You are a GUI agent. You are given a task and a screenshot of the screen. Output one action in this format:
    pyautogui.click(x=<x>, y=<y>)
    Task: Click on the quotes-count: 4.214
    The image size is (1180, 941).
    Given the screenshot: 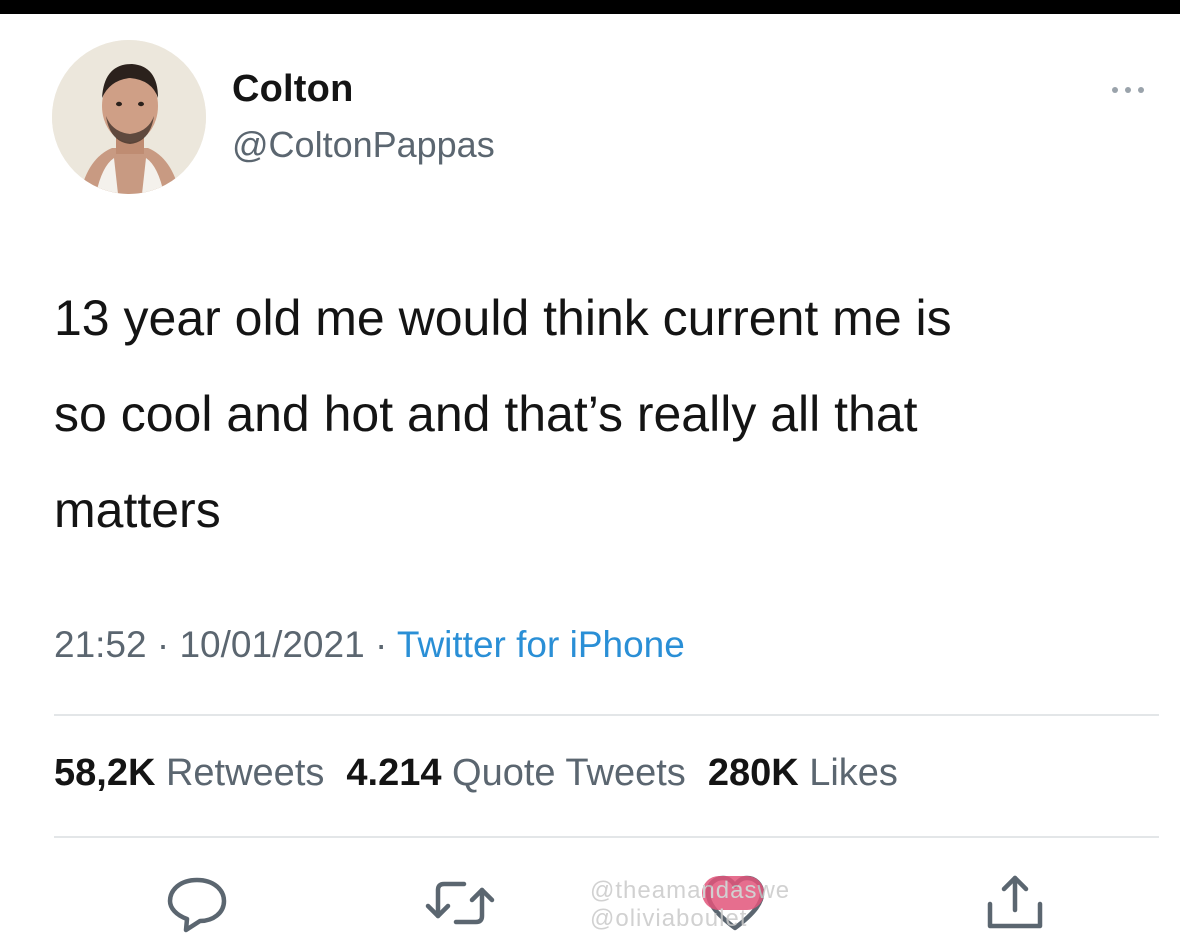 What is the action you would take?
    pyautogui.click(x=394, y=773)
    